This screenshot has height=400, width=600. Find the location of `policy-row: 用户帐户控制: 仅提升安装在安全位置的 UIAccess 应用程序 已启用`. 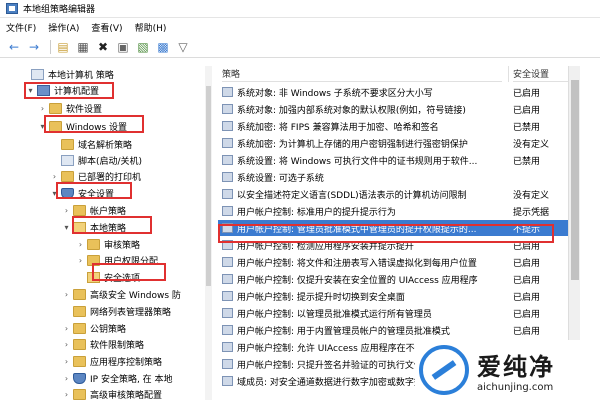

policy-row: 用户帐户控制: 仅提升安装在安全位置的 UIAccess 应用程序 已启用 is located at coordinates (393, 279).